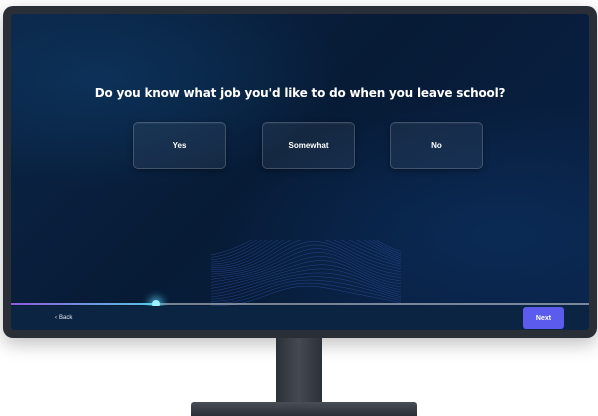  I want to click on option-yes-button: Yes, so click(179, 145).